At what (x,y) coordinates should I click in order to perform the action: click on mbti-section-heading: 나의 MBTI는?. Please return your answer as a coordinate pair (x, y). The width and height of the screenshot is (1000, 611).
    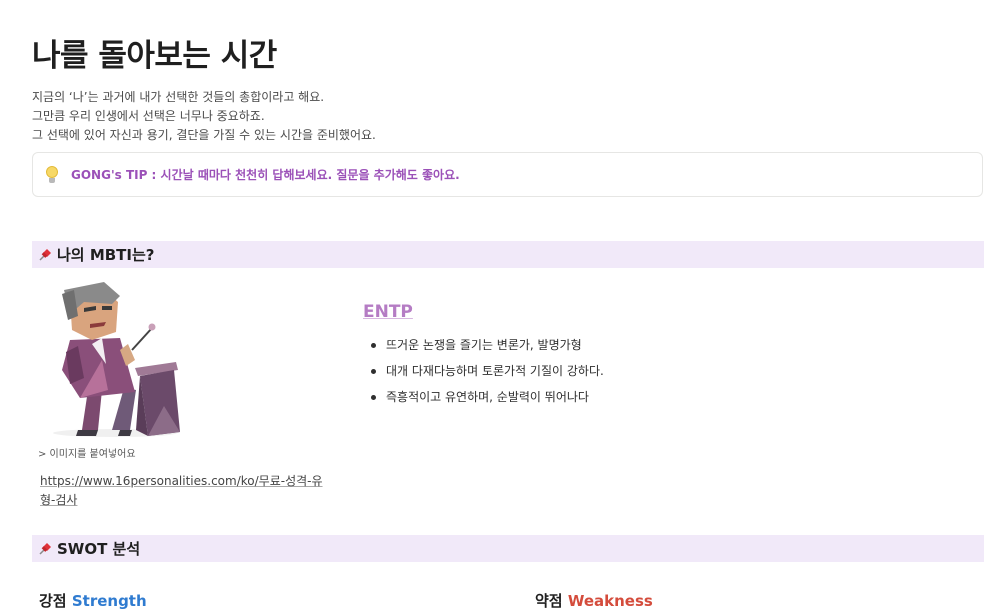
    Looking at the image, I should click on (508, 254).